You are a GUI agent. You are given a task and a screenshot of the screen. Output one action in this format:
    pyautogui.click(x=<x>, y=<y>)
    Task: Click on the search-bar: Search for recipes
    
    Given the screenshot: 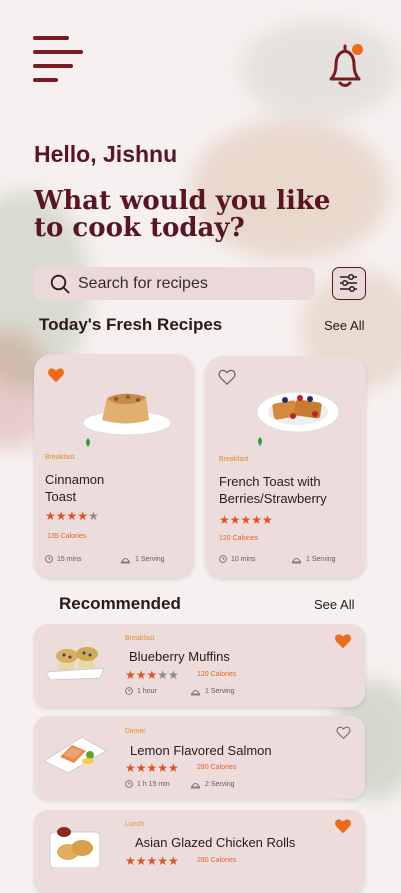 What is the action you would take?
    pyautogui.click(x=174, y=283)
    